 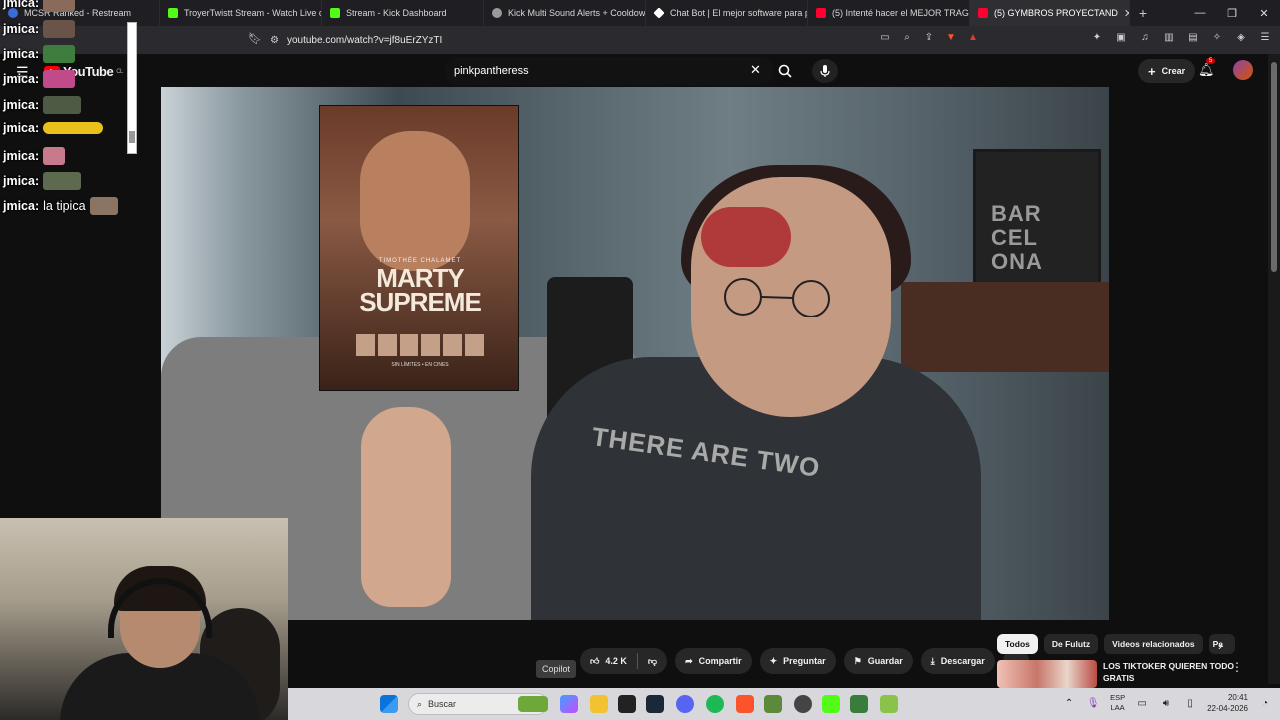 I want to click on wallet-icon: ▤, so click(x=1193, y=37).